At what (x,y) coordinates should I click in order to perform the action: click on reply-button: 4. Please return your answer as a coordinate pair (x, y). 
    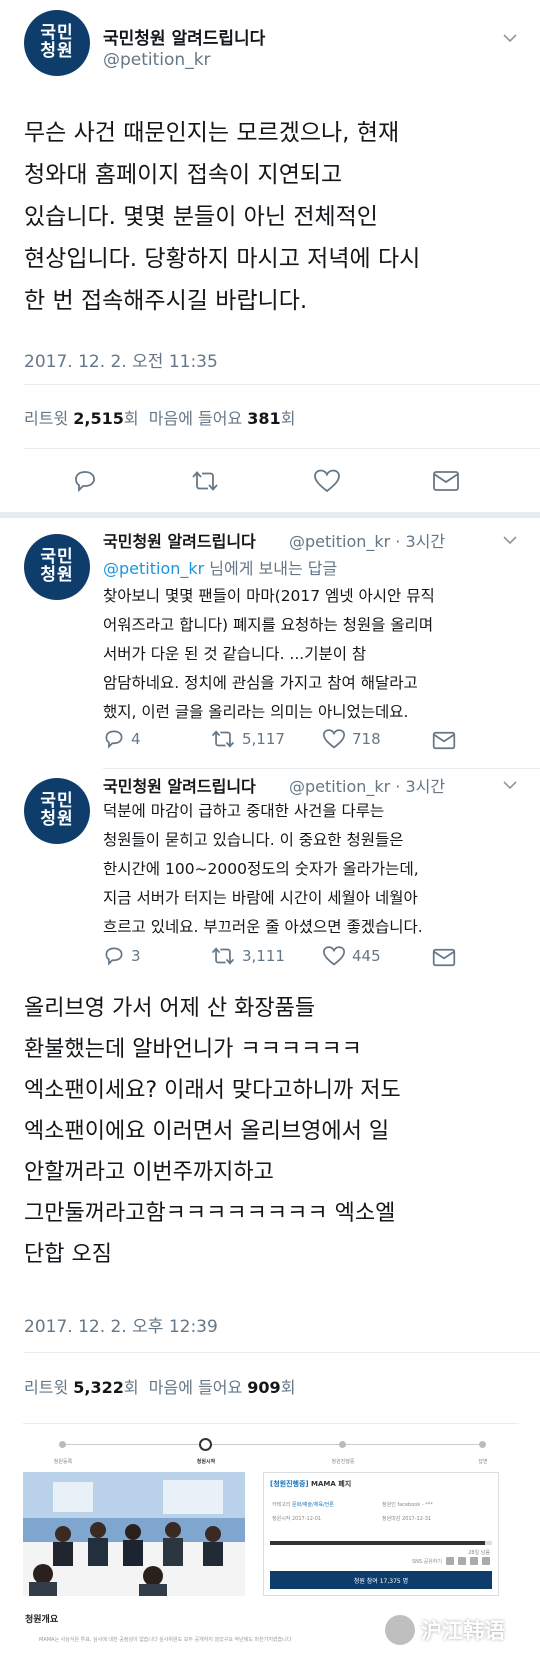
    Looking at the image, I should click on (122, 739).